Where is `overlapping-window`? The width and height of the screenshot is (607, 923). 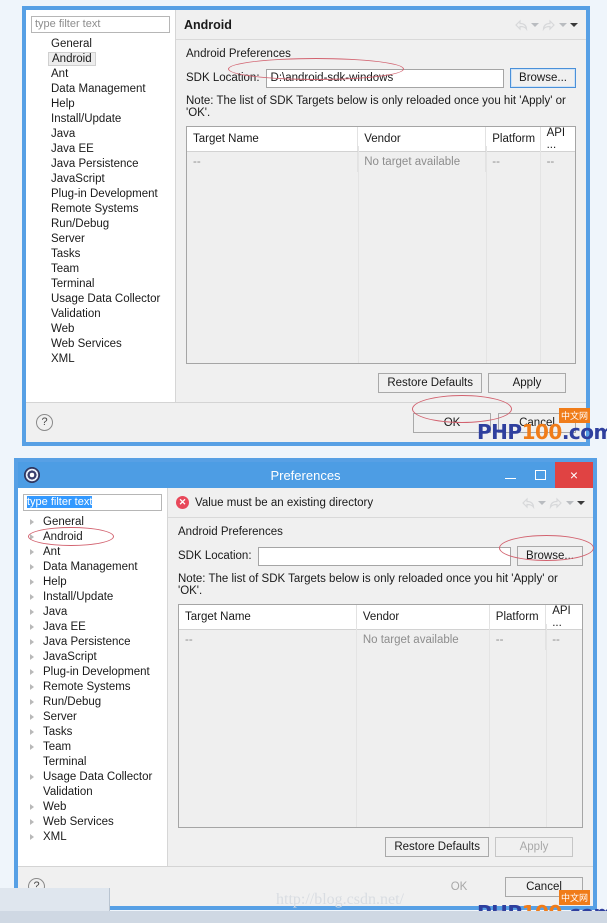 overlapping-window is located at coordinates (55, 900).